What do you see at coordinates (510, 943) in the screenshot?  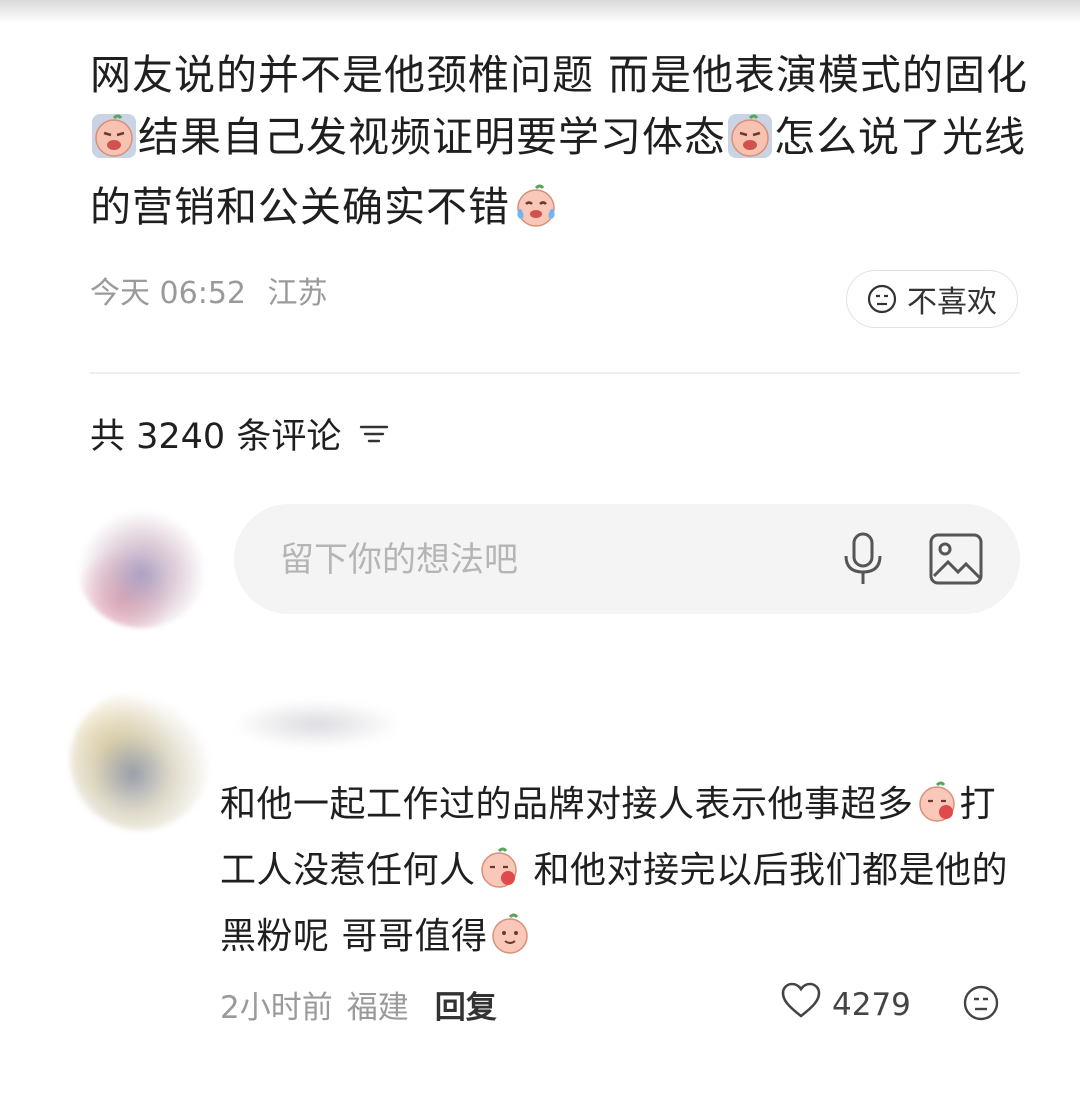 I see `peach-smile-icon` at bounding box center [510, 943].